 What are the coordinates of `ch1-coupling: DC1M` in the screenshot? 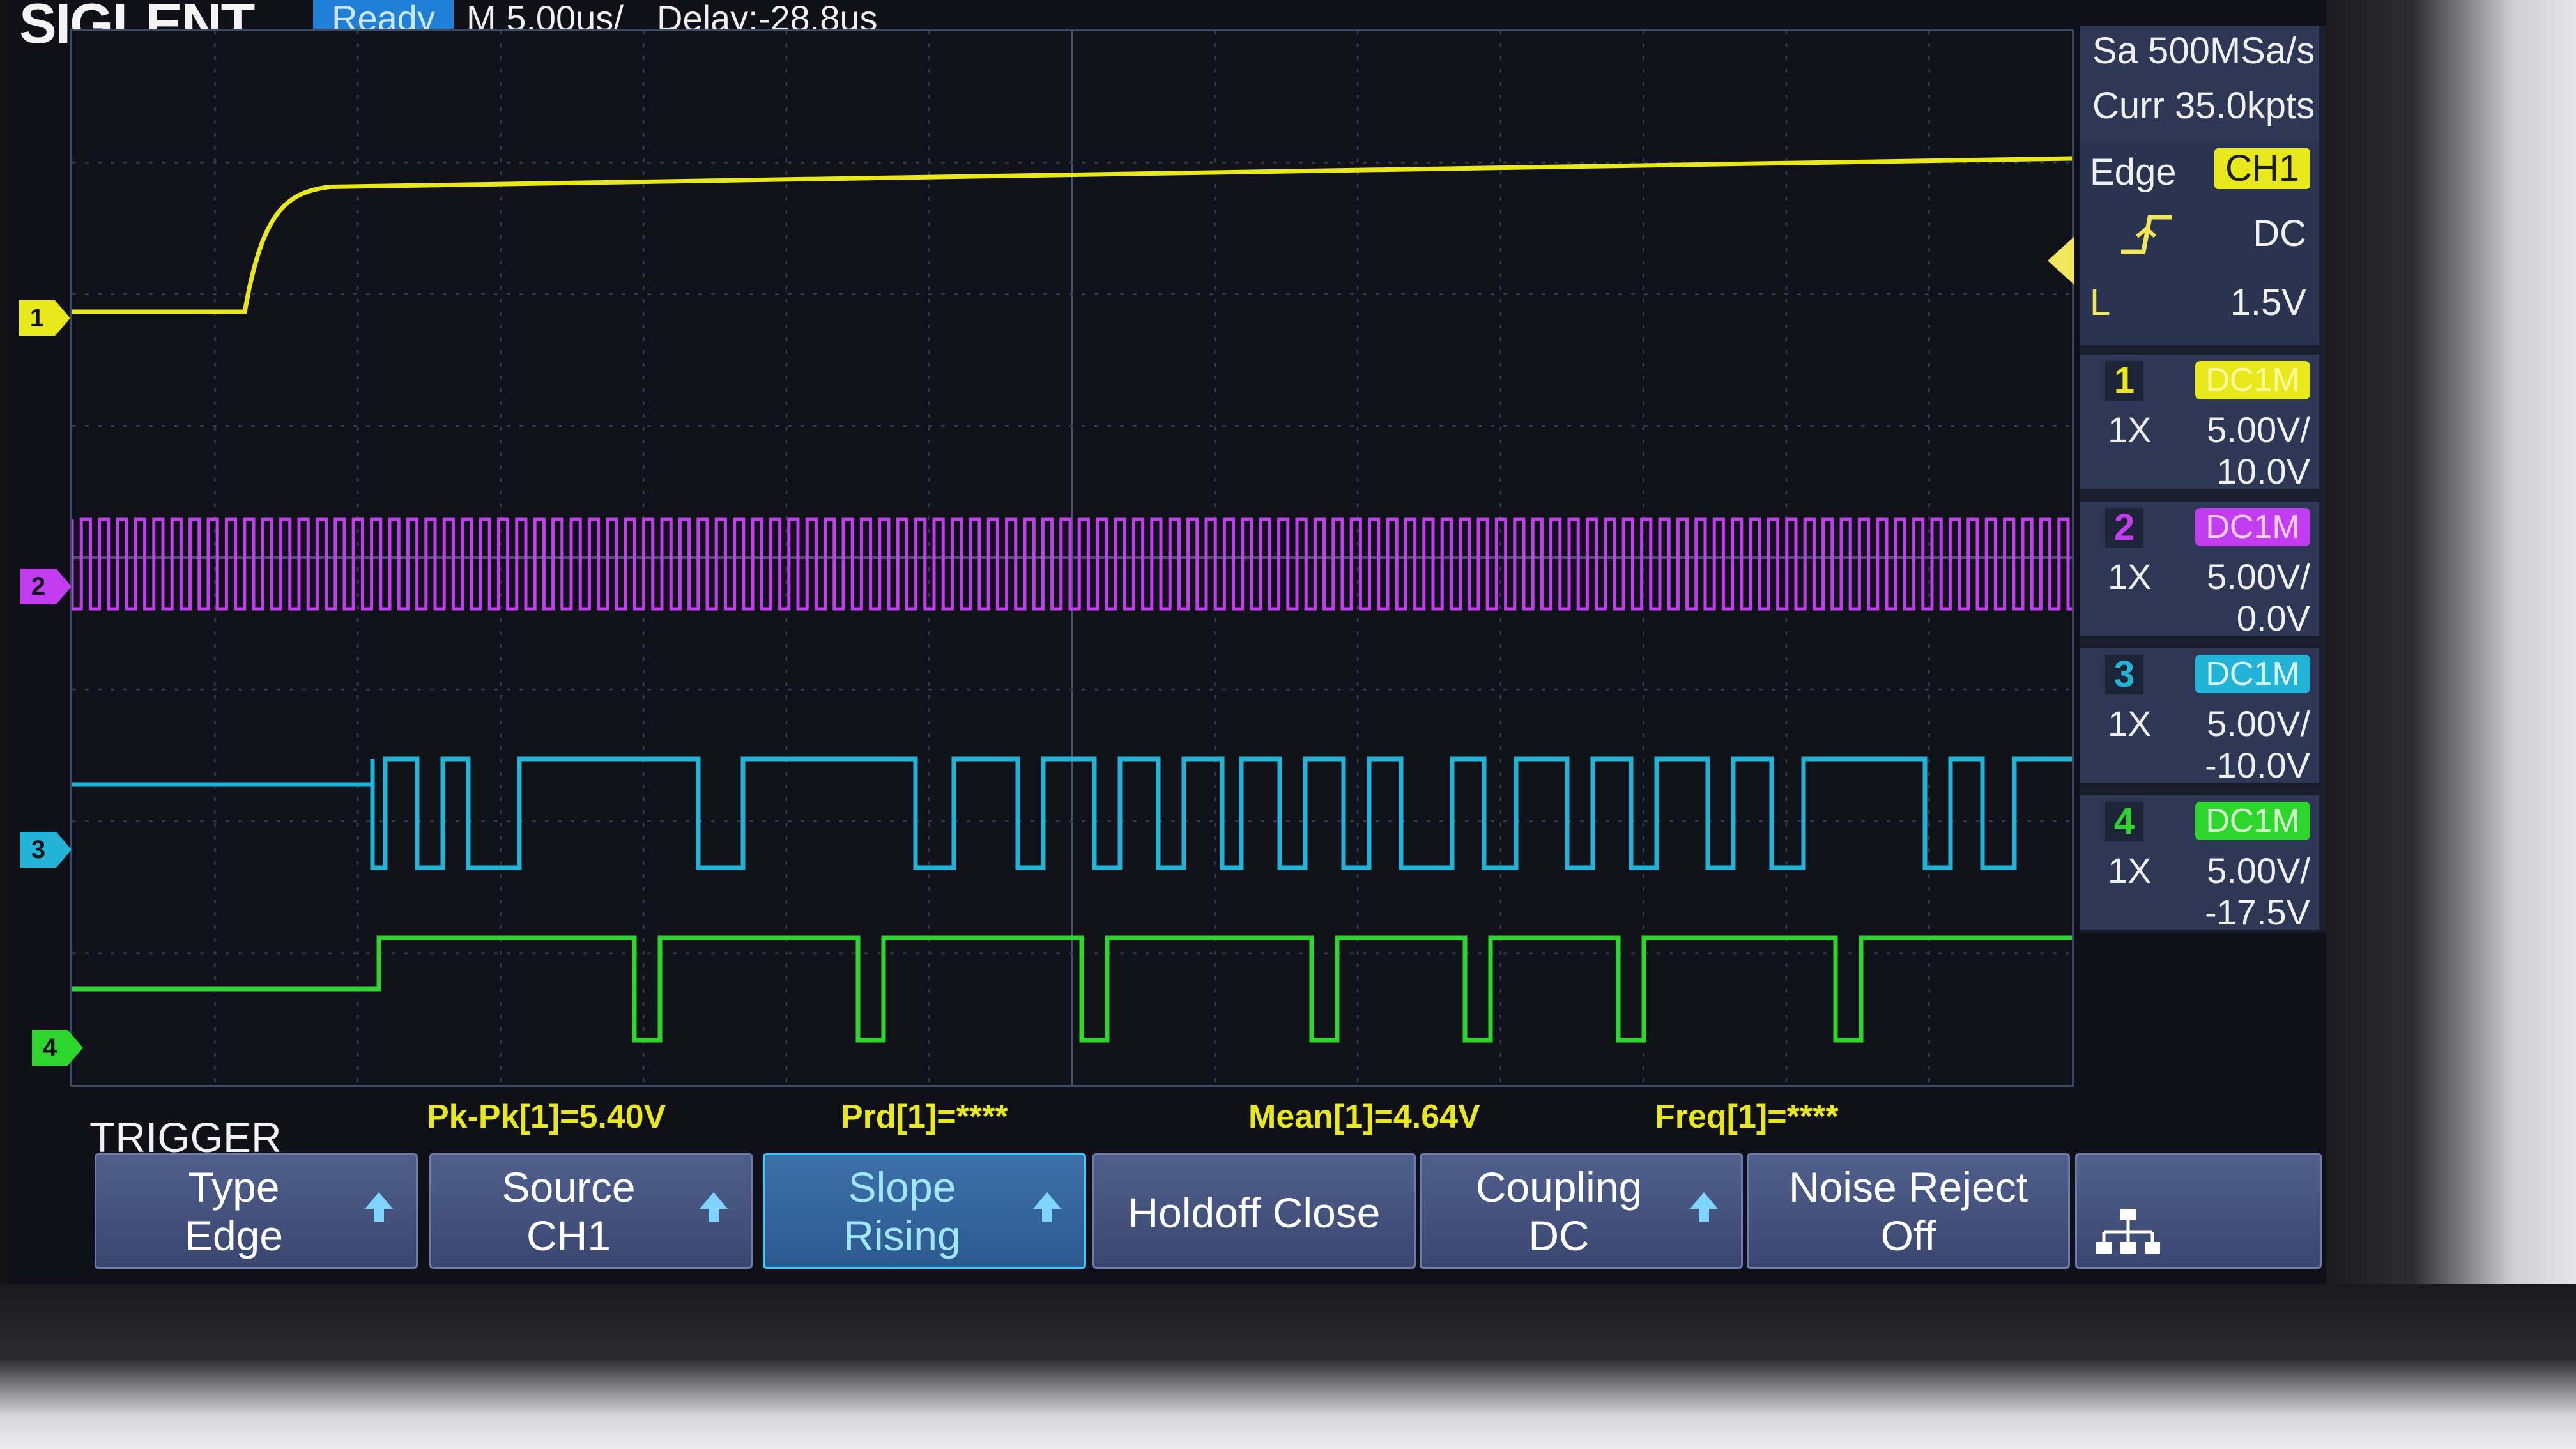 It's located at (2252, 380).